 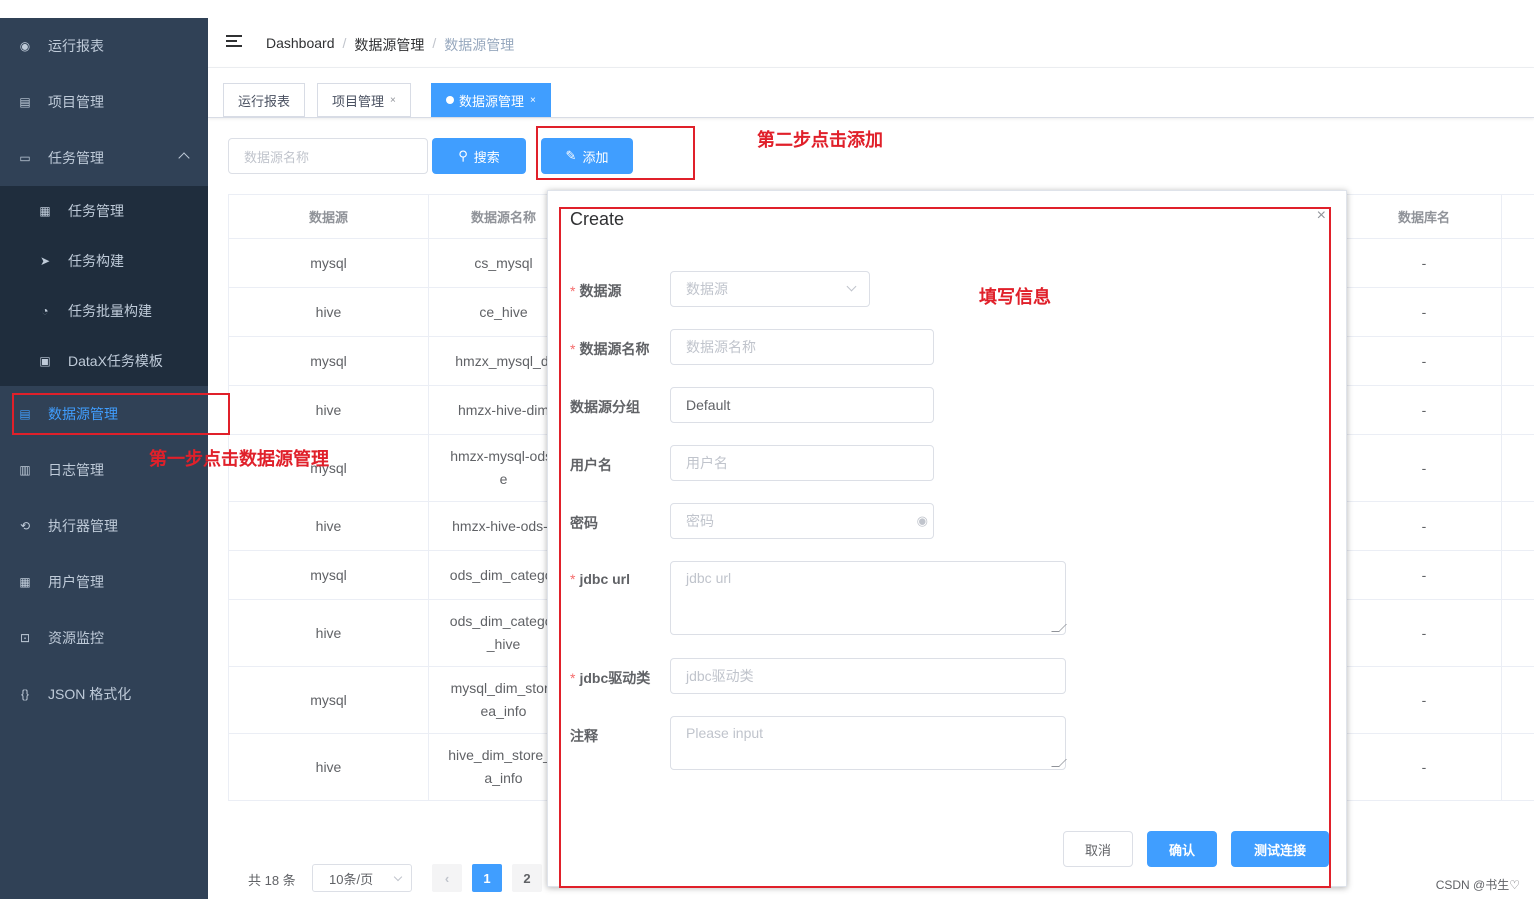 What do you see at coordinates (24, 694) in the screenshot?
I see `braces-icon: {}` at bounding box center [24, 694].